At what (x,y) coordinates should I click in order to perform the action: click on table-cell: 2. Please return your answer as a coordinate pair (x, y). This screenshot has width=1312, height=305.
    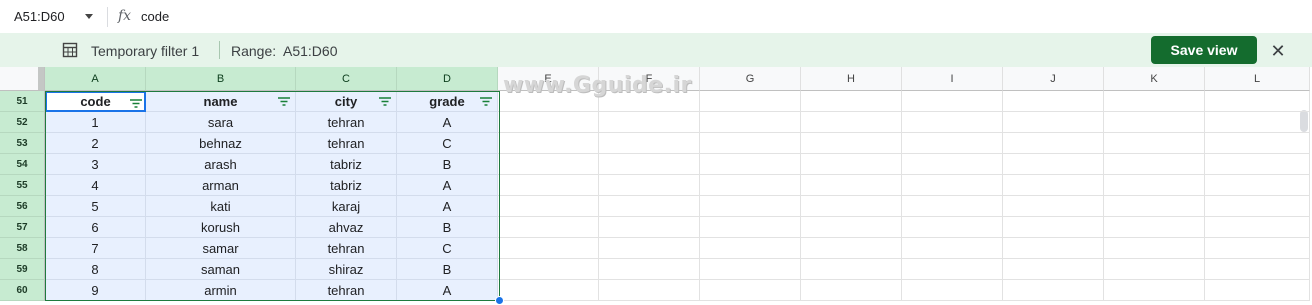
    Looking at the image, I should click on (95, 143).